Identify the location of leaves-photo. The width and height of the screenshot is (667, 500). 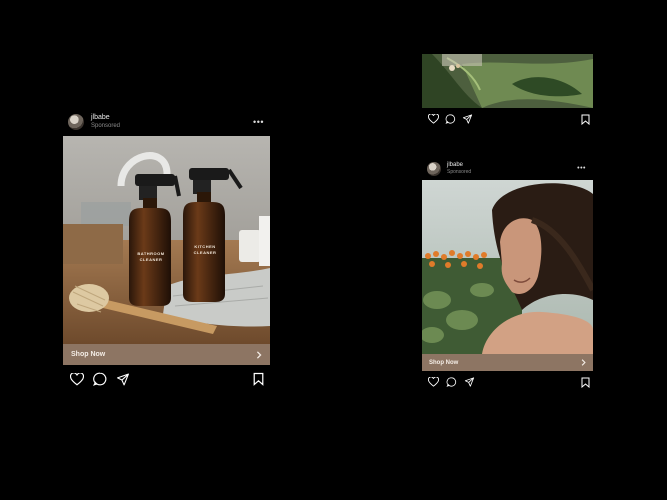
(507, 81).